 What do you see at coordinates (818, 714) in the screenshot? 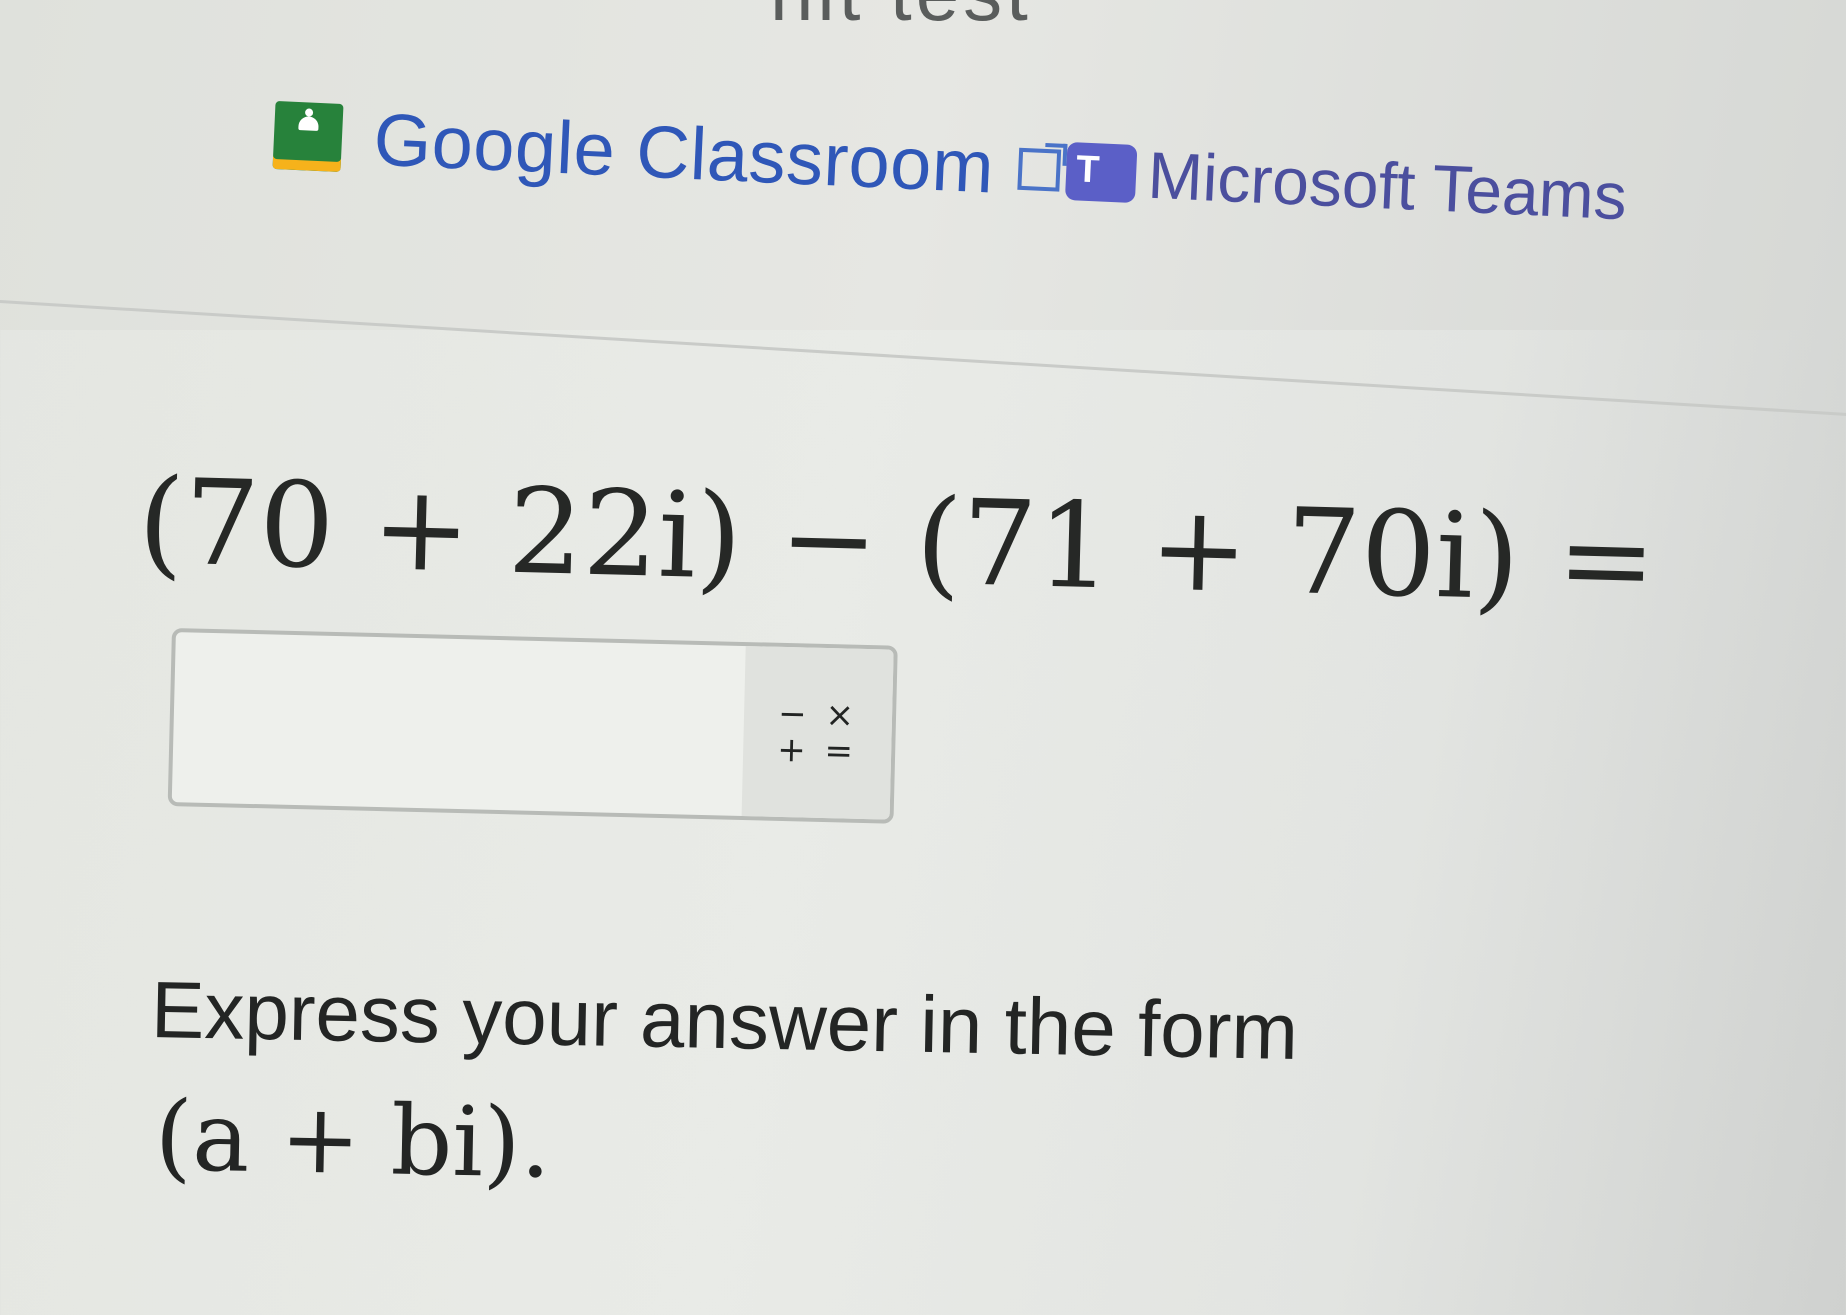
I see `ops-top: − ×` at bounding box center [818, 714].